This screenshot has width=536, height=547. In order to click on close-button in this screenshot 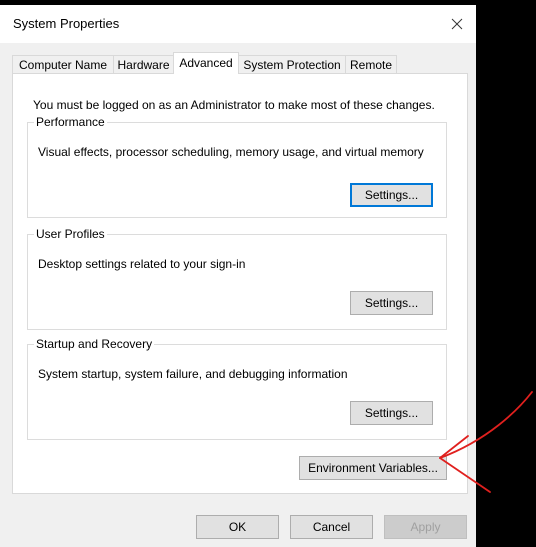, I will do `click(457, 24)`.